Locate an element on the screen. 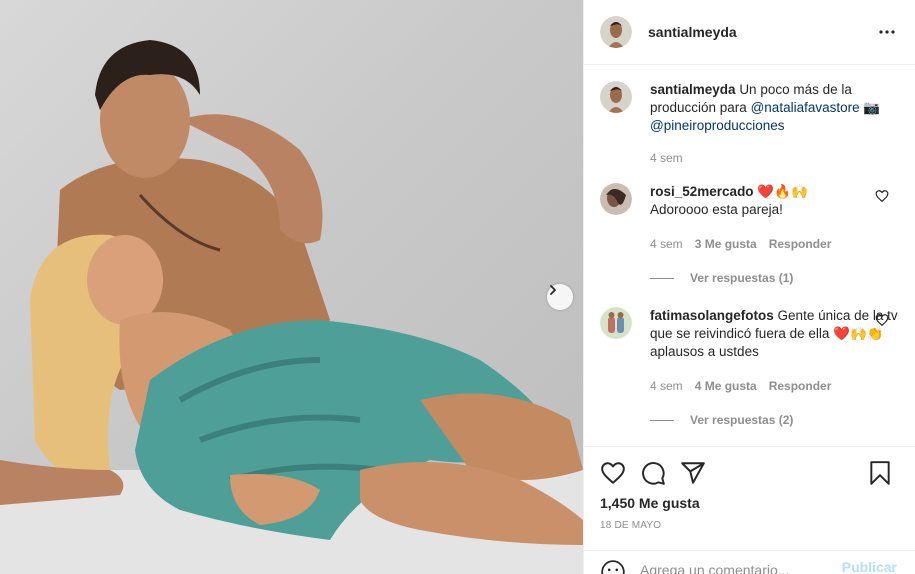 This screenshot has height=574, width=915. heart-icon is located at coordinates (613, 473).